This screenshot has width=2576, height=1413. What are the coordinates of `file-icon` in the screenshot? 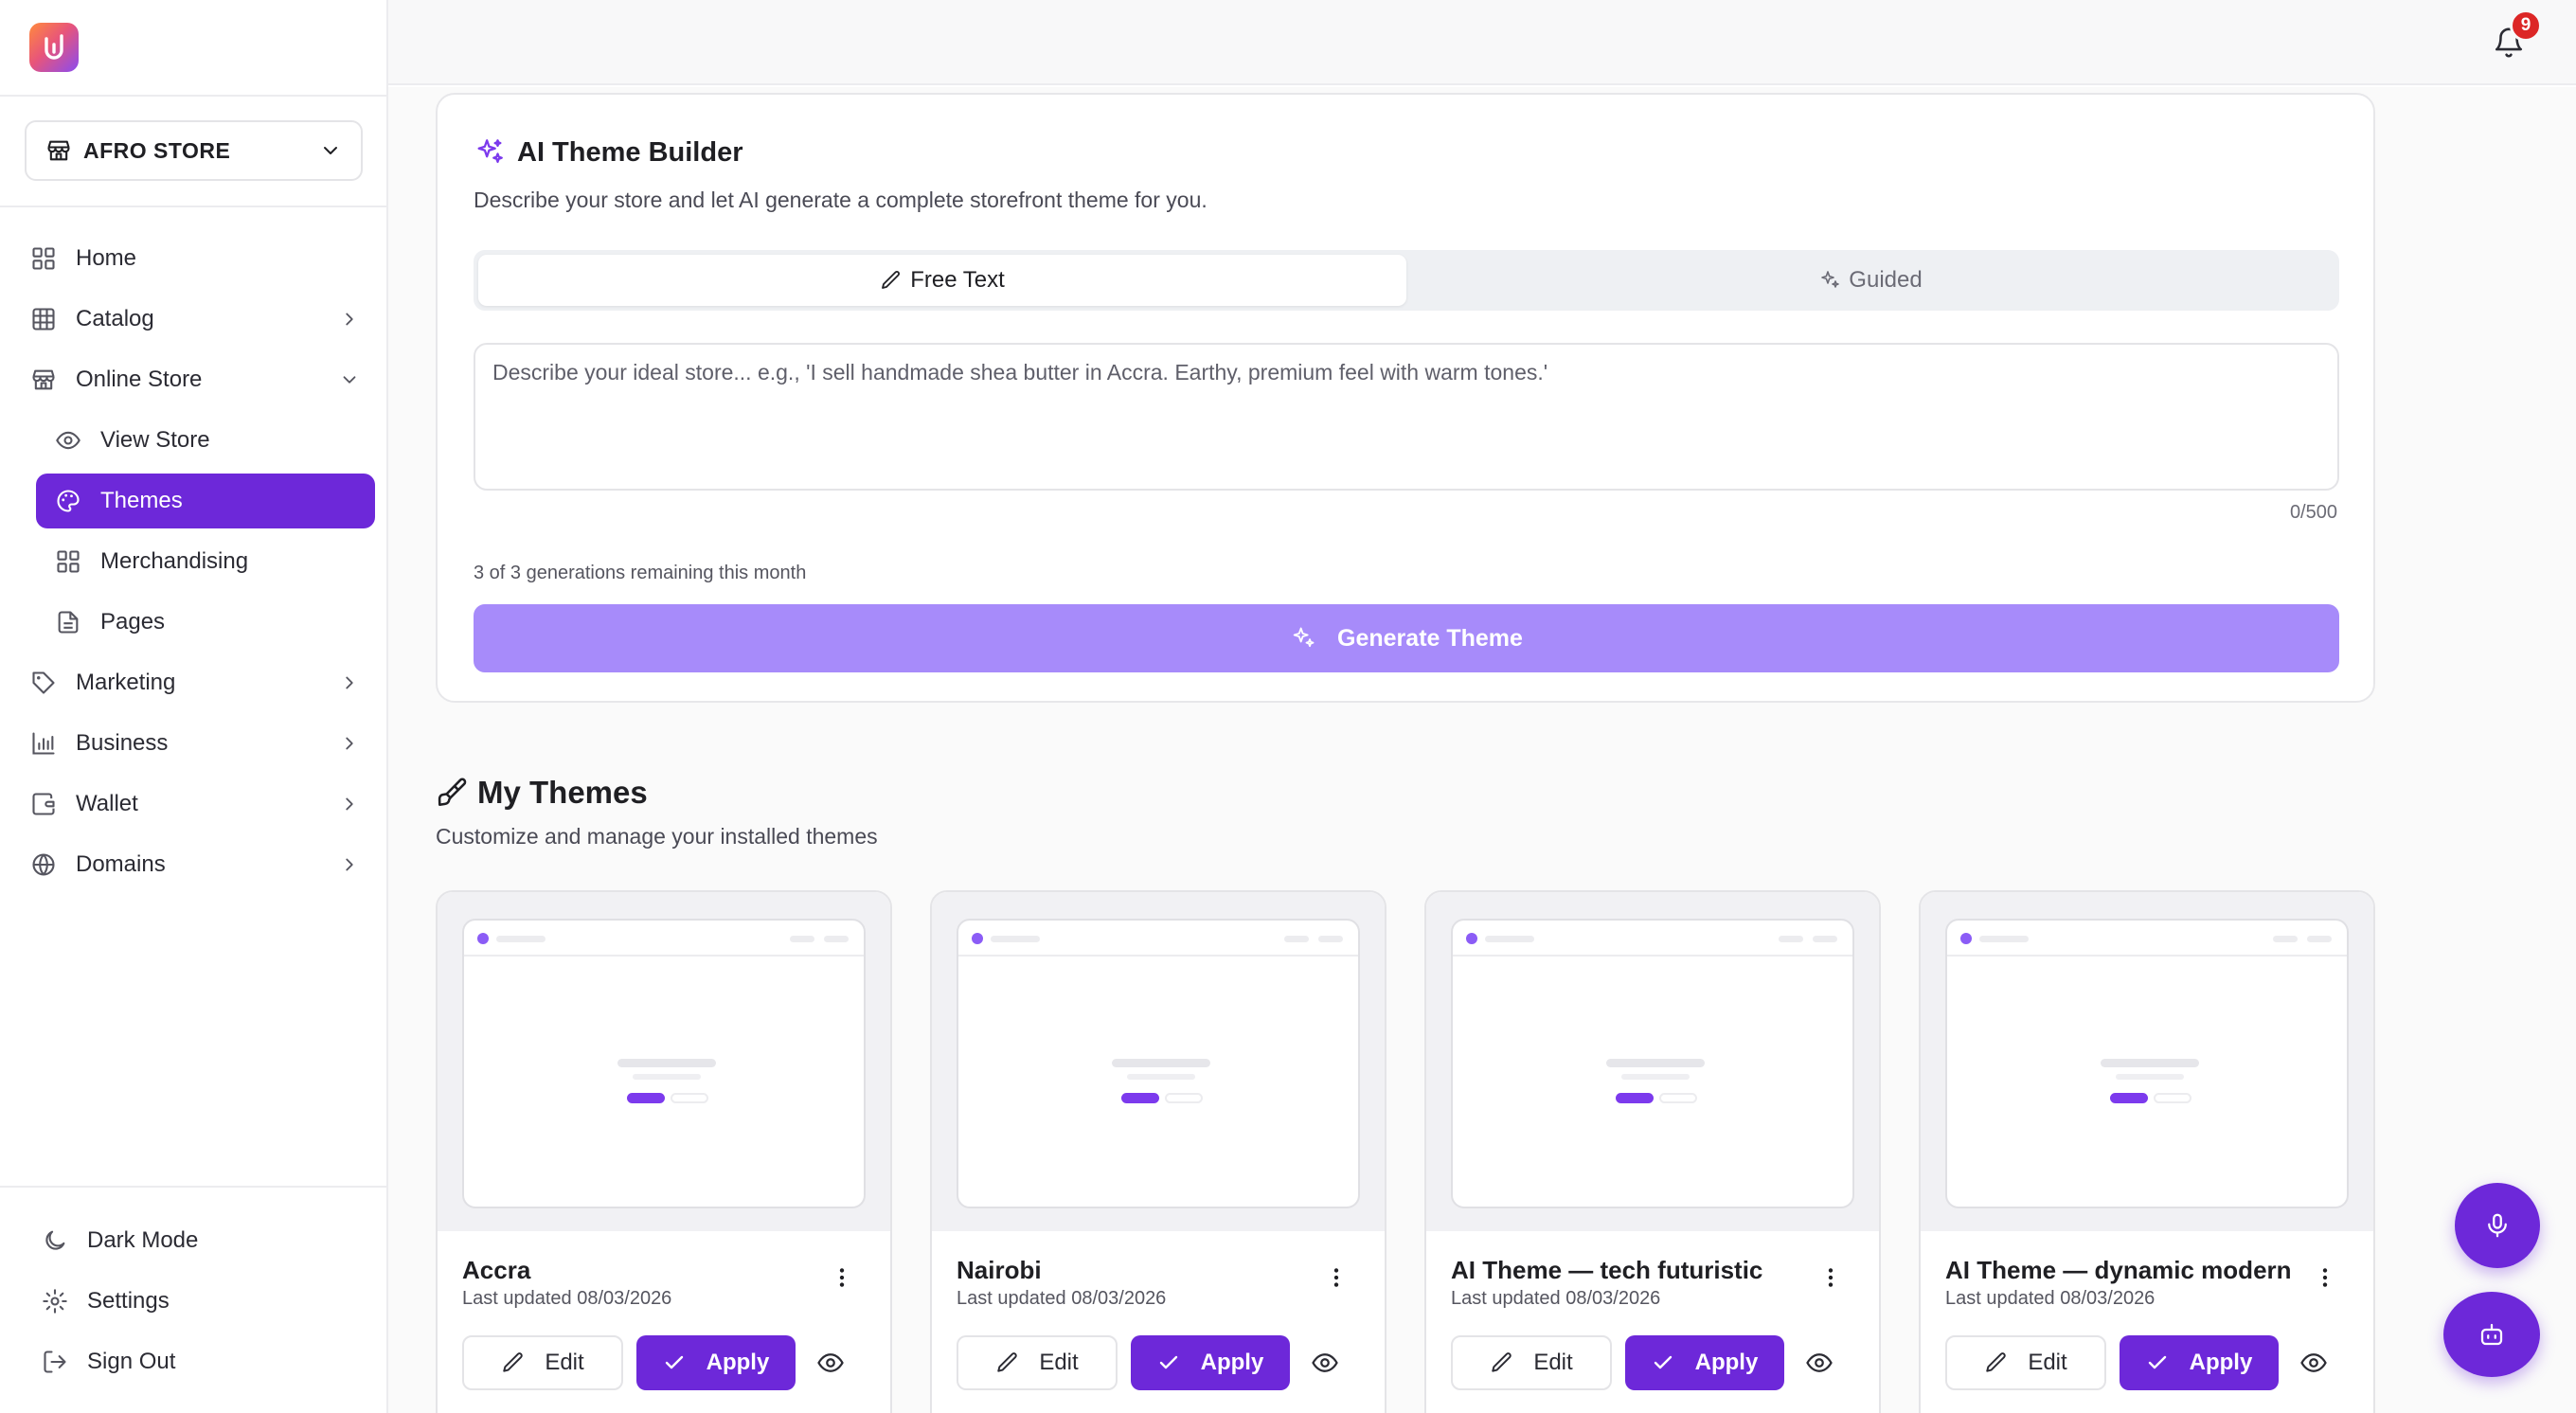 It's located at (68, 622).